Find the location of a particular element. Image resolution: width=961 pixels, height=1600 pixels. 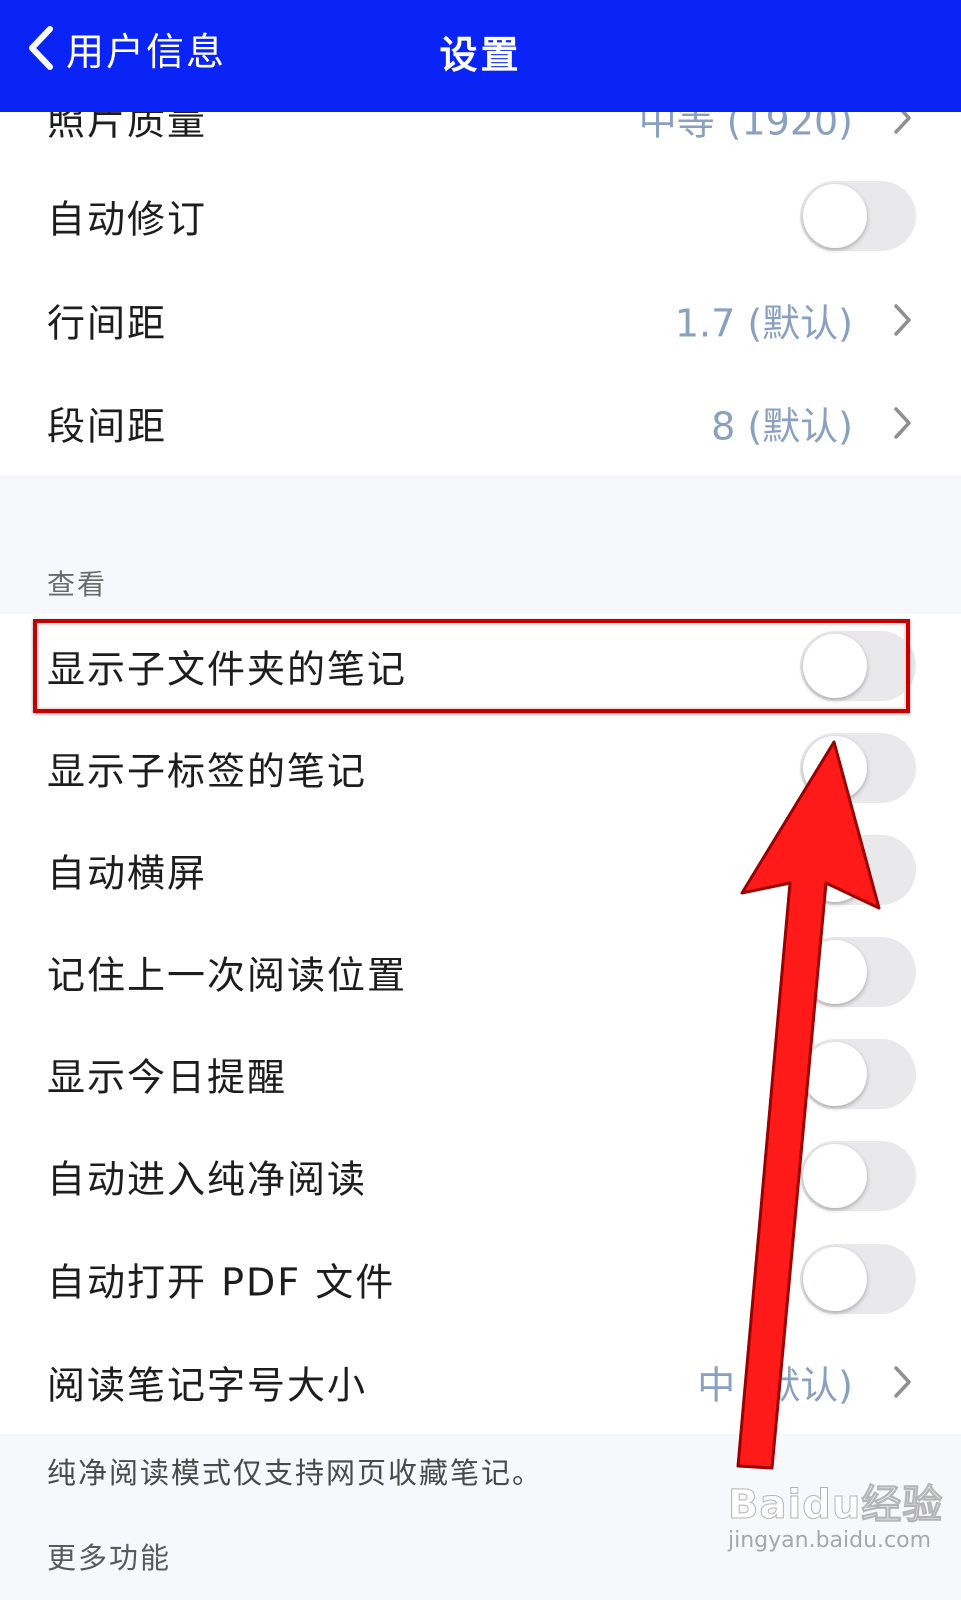

auto-landscape-toggle is located at coordinates (858, 870).